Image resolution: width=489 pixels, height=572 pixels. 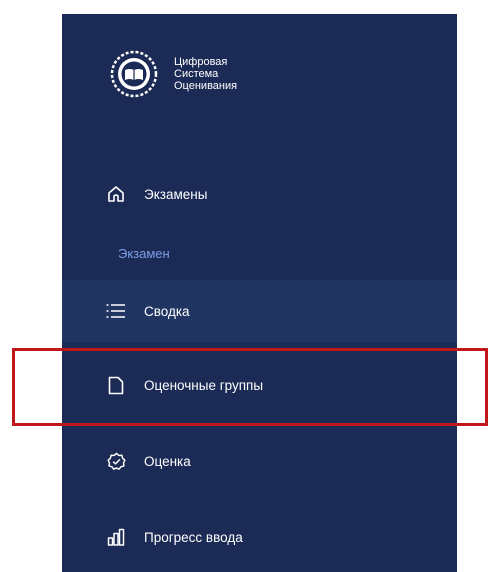 I want to click on nav-item-grading-groups: Оценочные группы, so click(x=259, y=385).